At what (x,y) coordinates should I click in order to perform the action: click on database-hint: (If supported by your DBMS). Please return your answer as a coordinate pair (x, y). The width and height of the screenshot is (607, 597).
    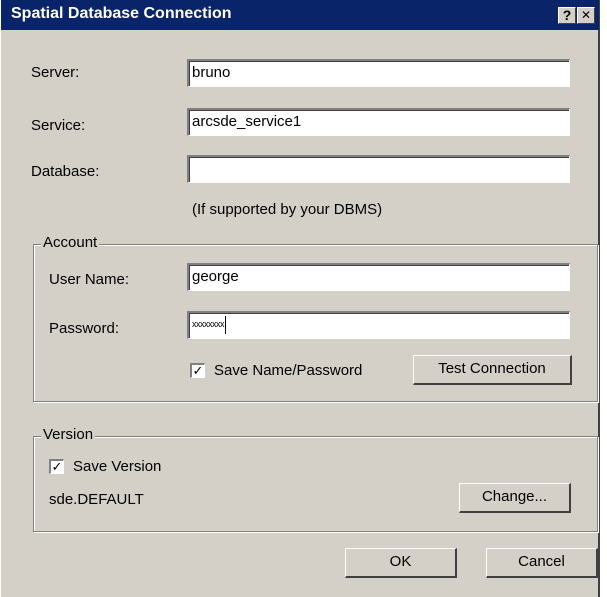
    Looking at the image, I should click on (287, 209).